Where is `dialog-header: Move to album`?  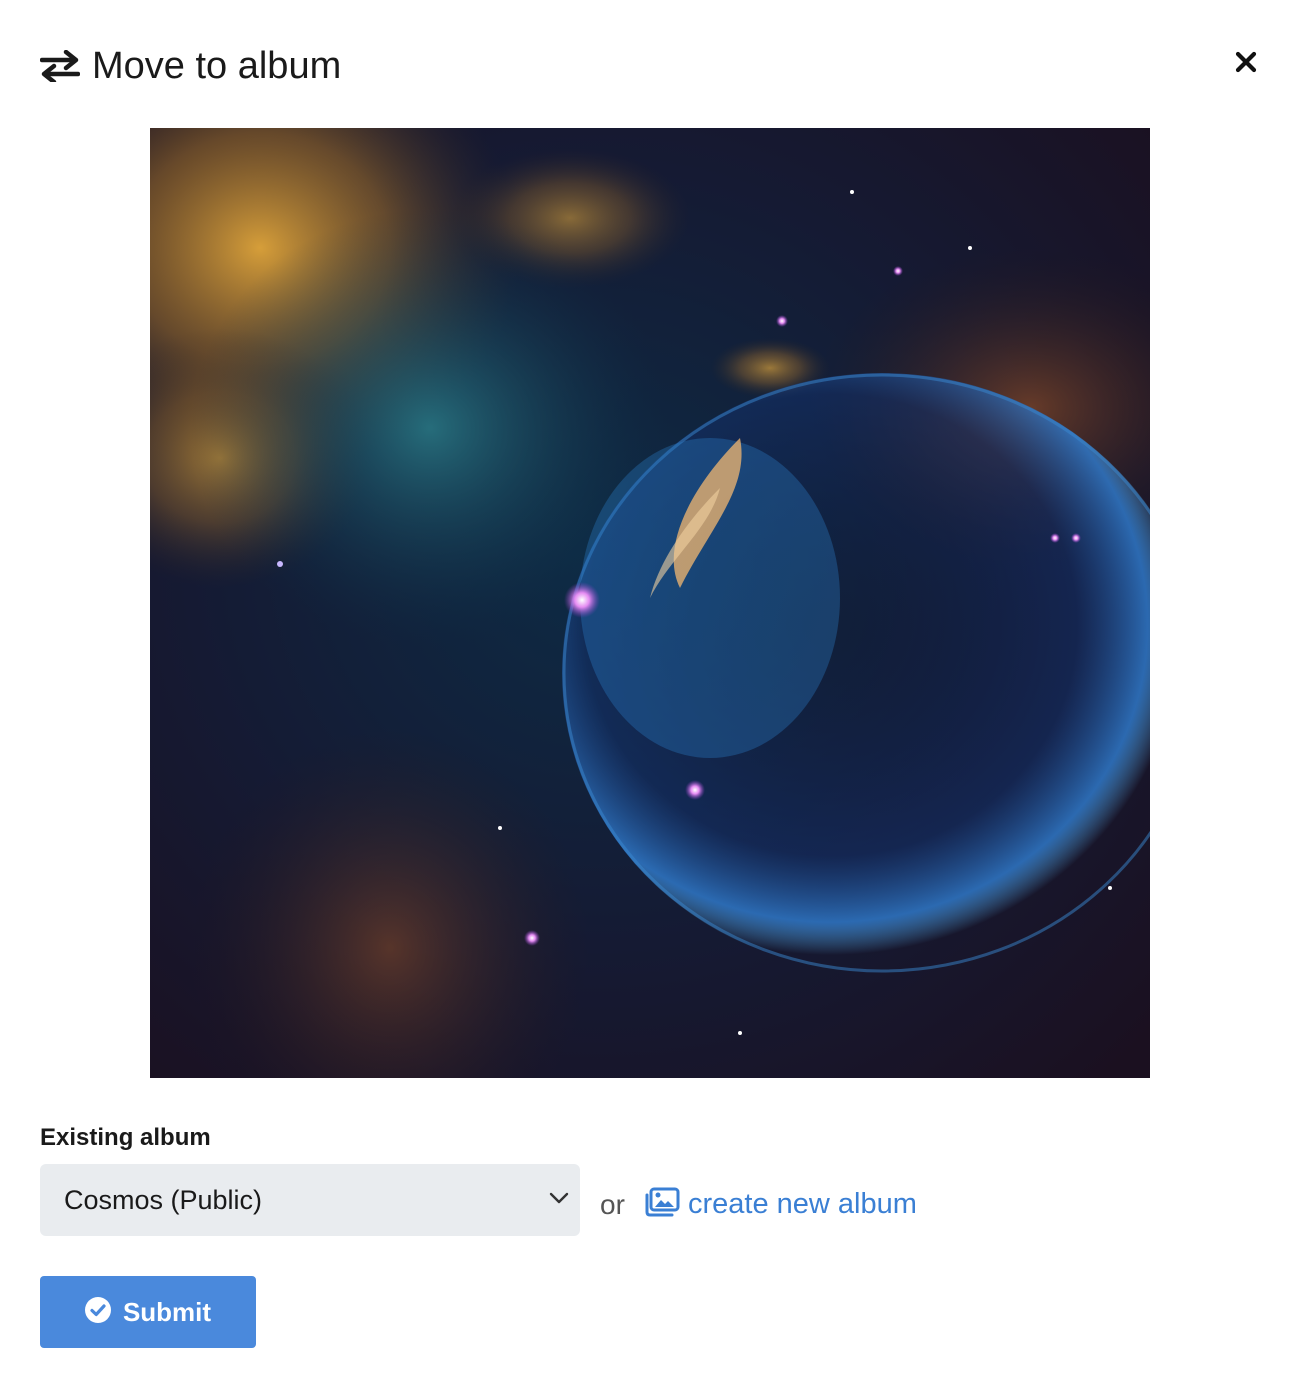 dialog-header: Move to album is located at coordinates (190, 66).